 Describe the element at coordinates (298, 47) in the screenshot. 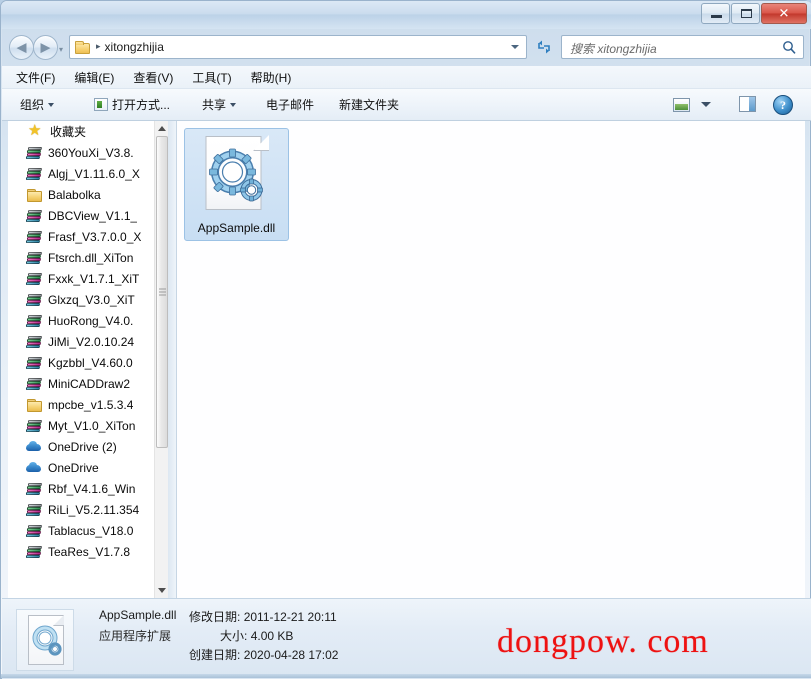

I see `address-bar: ▸ xitongzhijia` at that location.